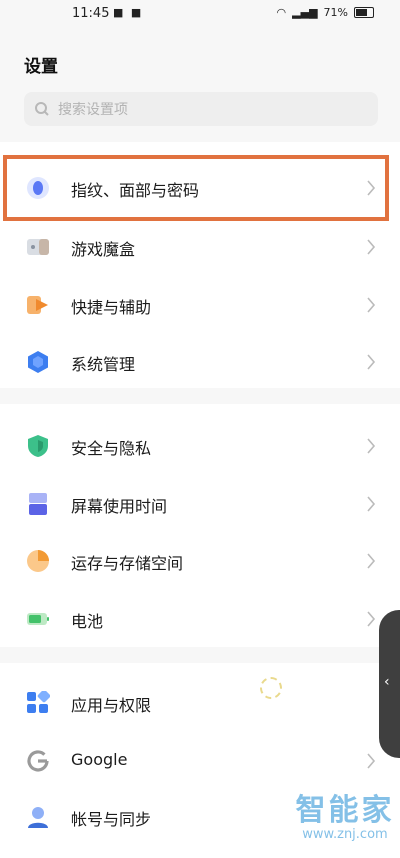  Describe the element at coordinates (387, 682) in the screenshot. I see `chevron-left-icon: ‹` at that location.